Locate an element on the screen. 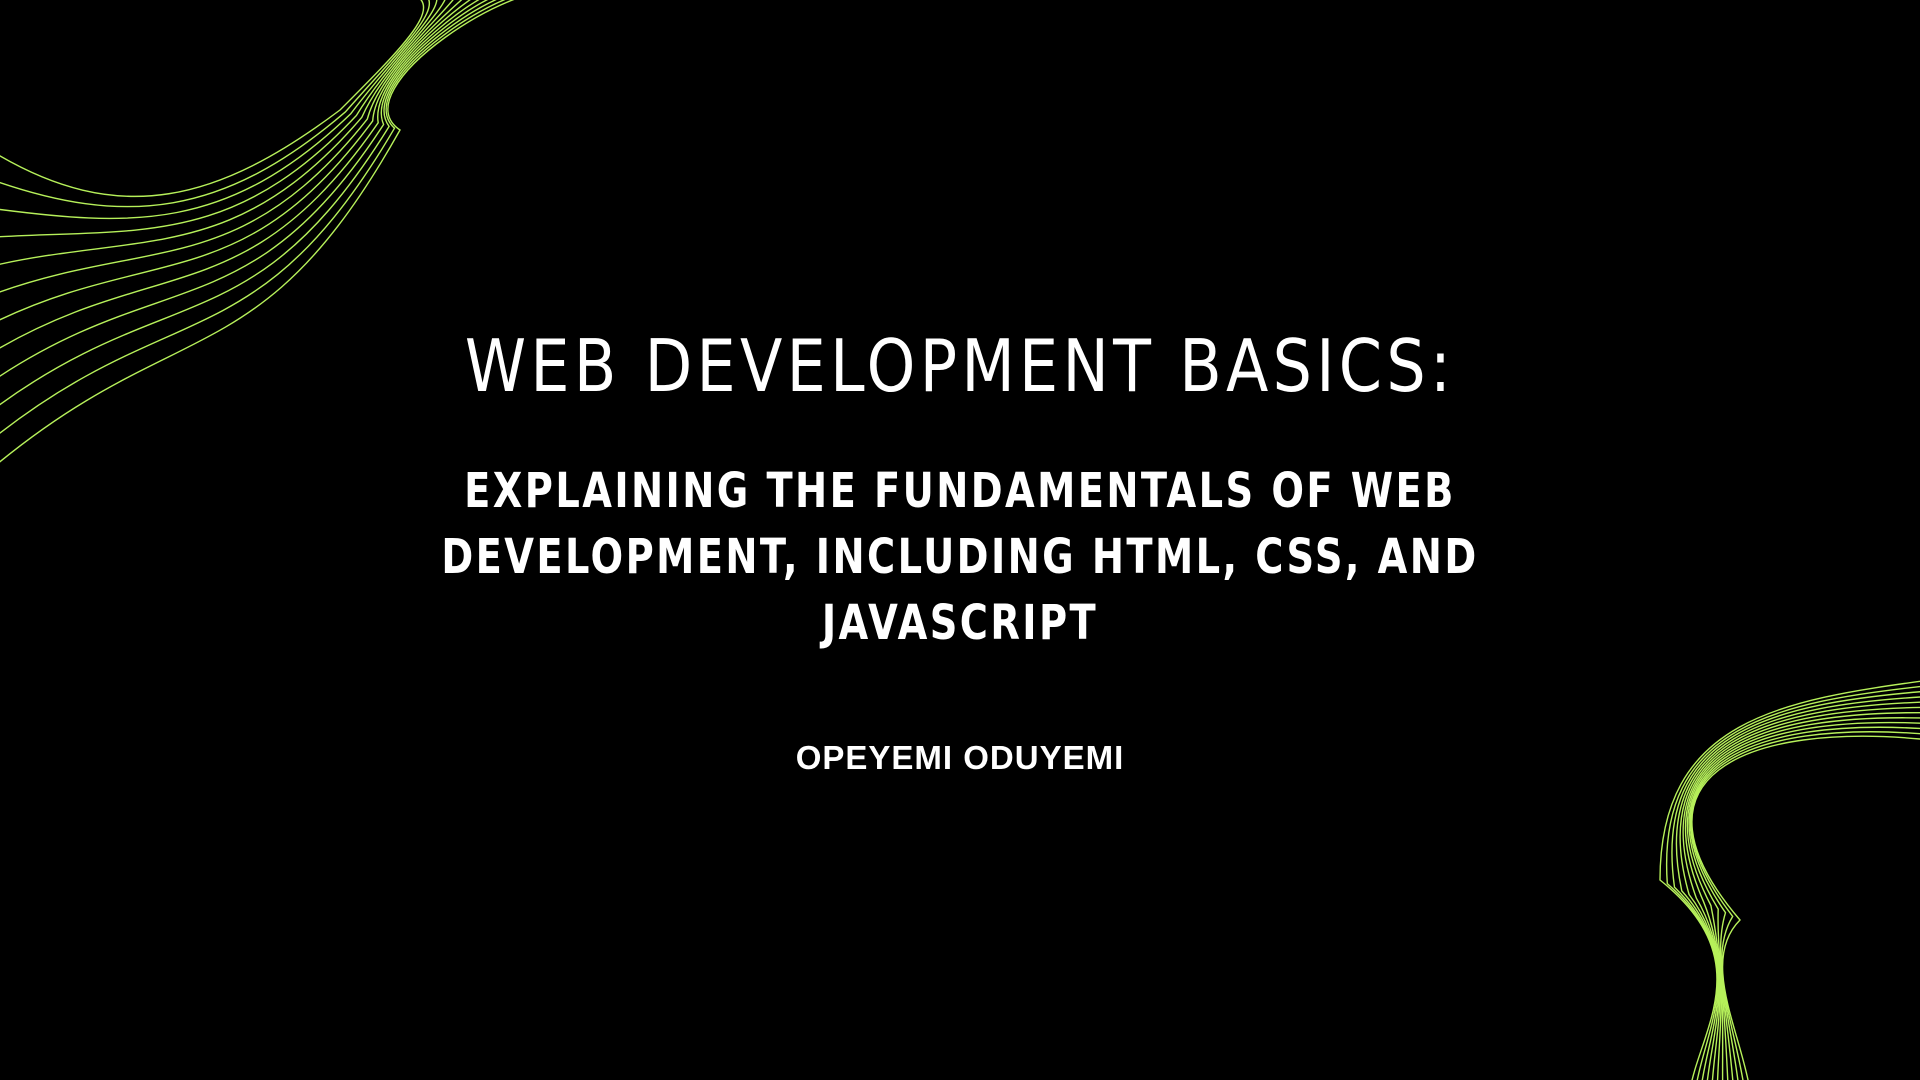 The height and width of the screenshot is (1080, 1920). slide-title: WEB DEVELOPMENT BASICS: is located at coordinates (960, 366).